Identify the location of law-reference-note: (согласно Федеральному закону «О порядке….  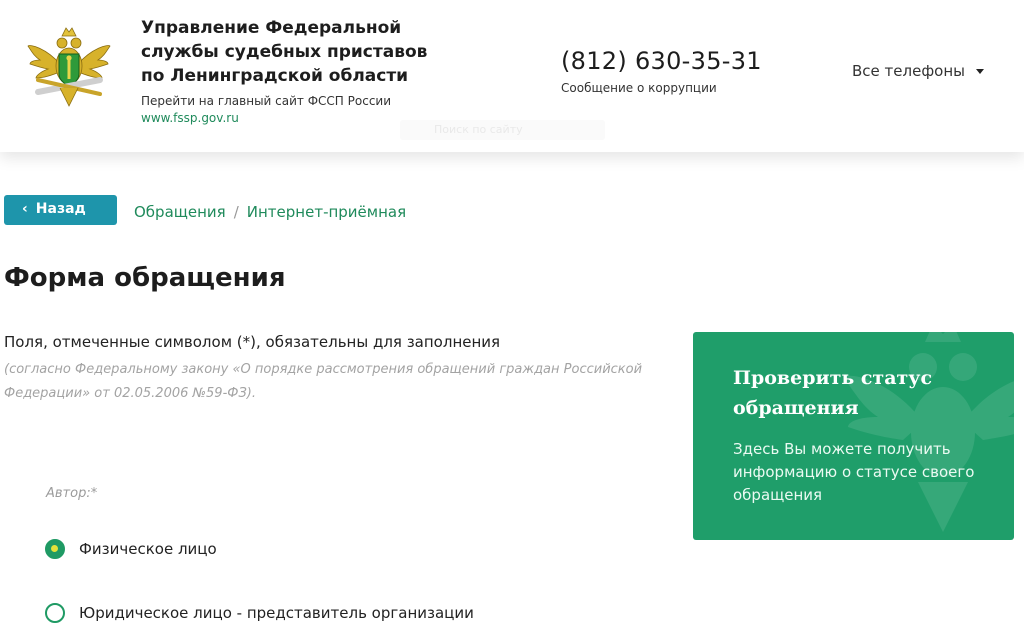
(323, 381).